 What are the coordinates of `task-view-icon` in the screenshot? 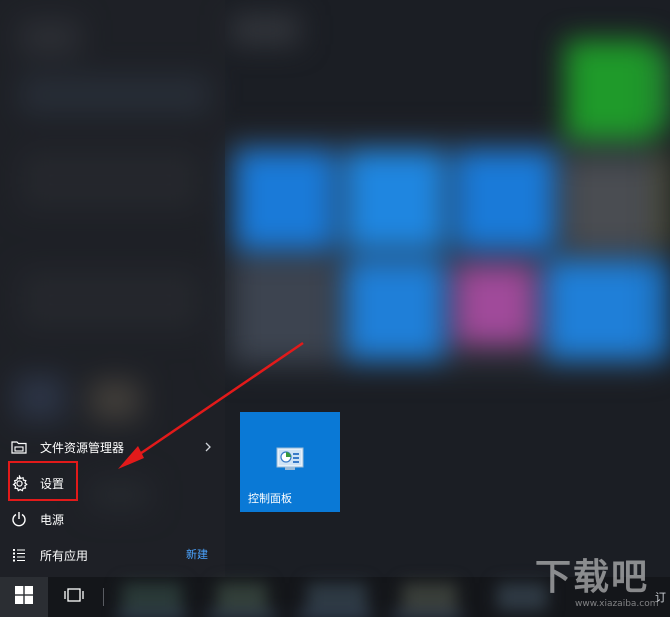 It's located at (74, 597).